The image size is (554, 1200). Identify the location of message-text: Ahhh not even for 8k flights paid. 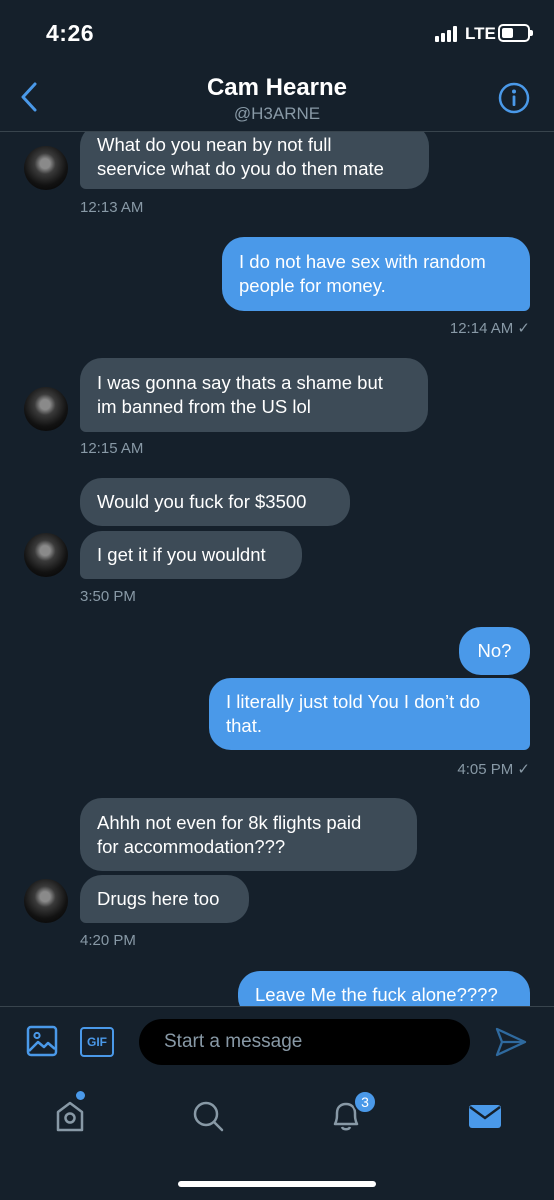
(229, 822).